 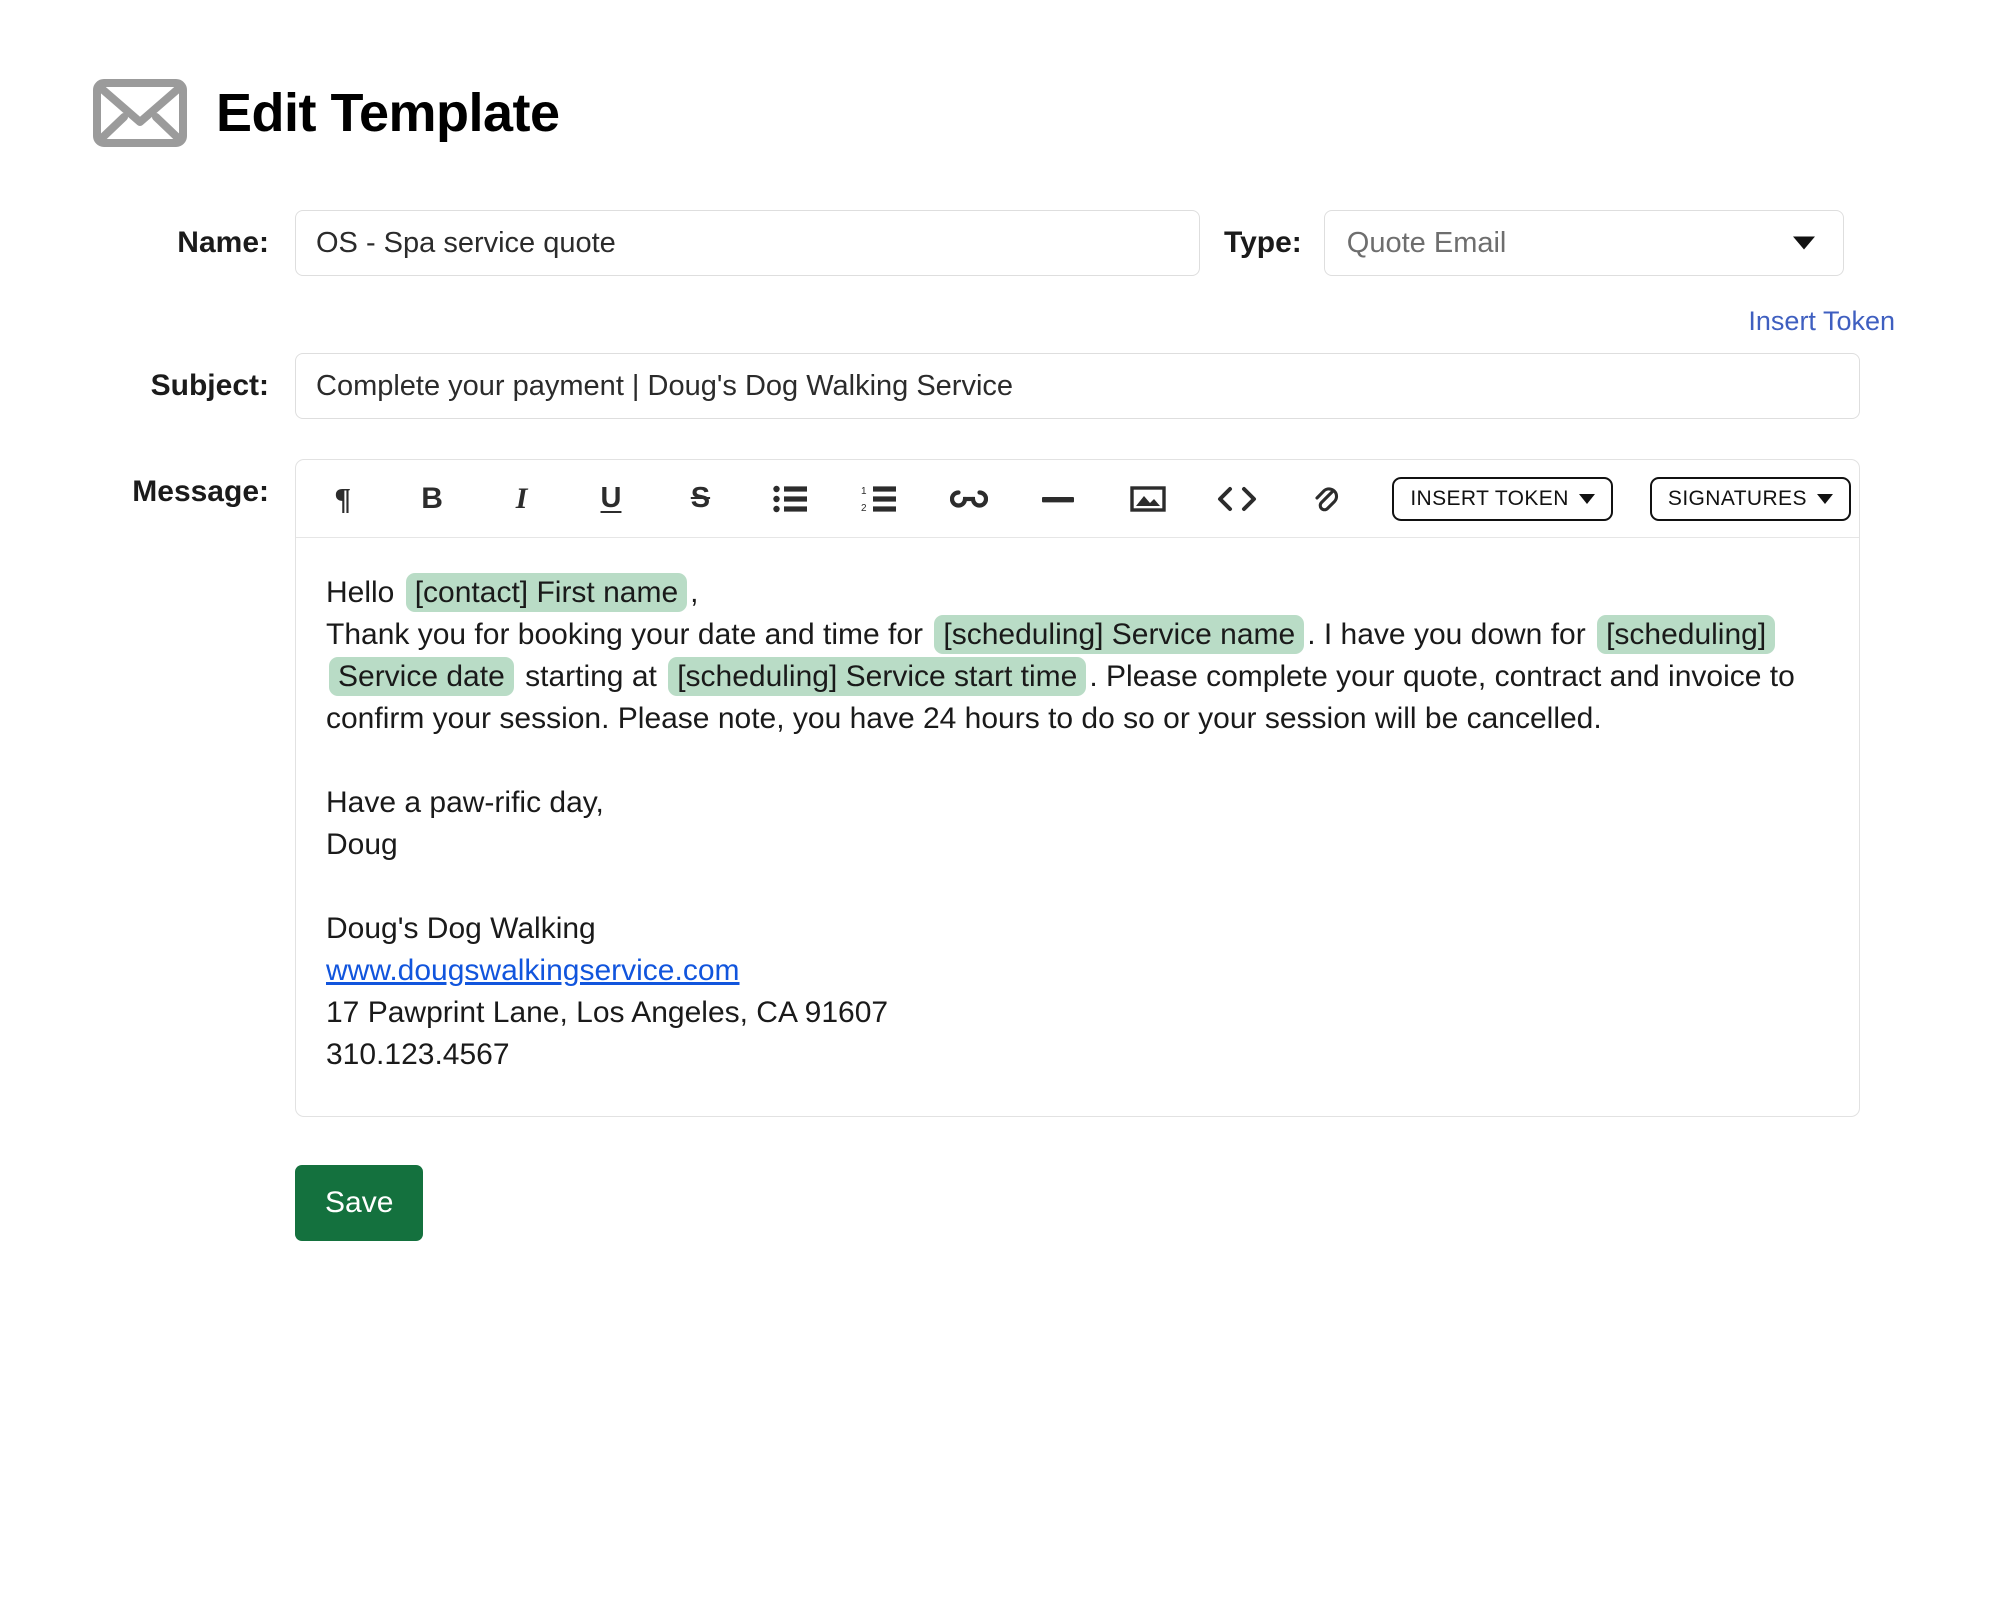 I want to click on signature-company: Doug's Dog Walking, so click(x=461, y=928).